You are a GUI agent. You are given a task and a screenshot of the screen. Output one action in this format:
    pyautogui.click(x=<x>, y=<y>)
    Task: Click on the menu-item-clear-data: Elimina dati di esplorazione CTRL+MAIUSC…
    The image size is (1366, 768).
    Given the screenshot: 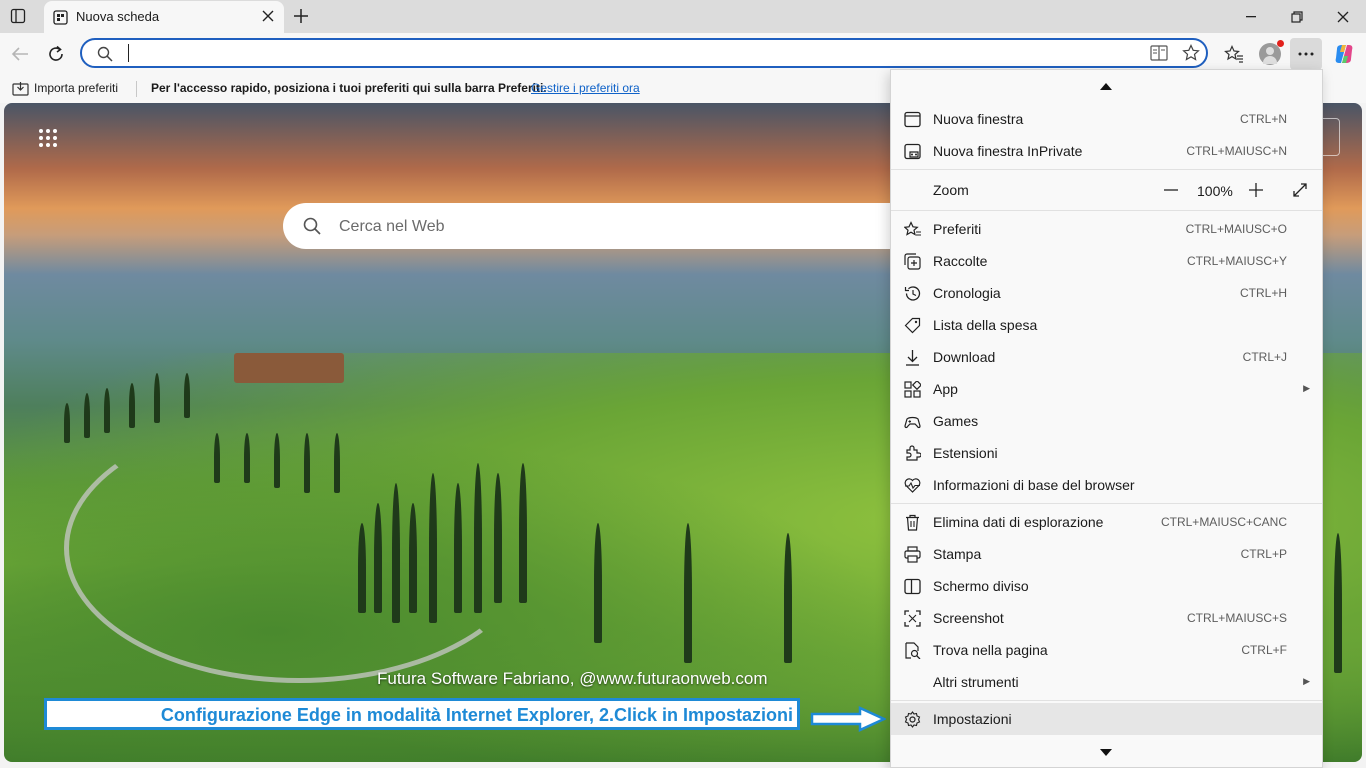 What is the action you would take?
    pyautogui.click(x=1106, y=522)
    